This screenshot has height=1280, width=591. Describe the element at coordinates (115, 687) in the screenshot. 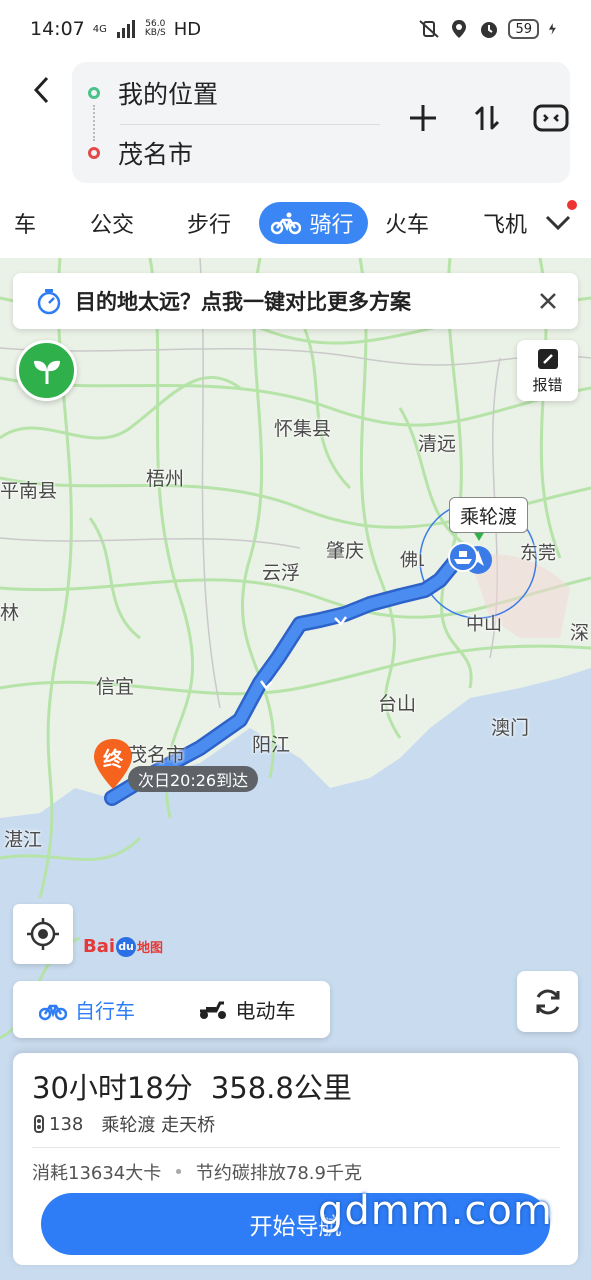

I see `place-xinyi: 信宜` at that location.